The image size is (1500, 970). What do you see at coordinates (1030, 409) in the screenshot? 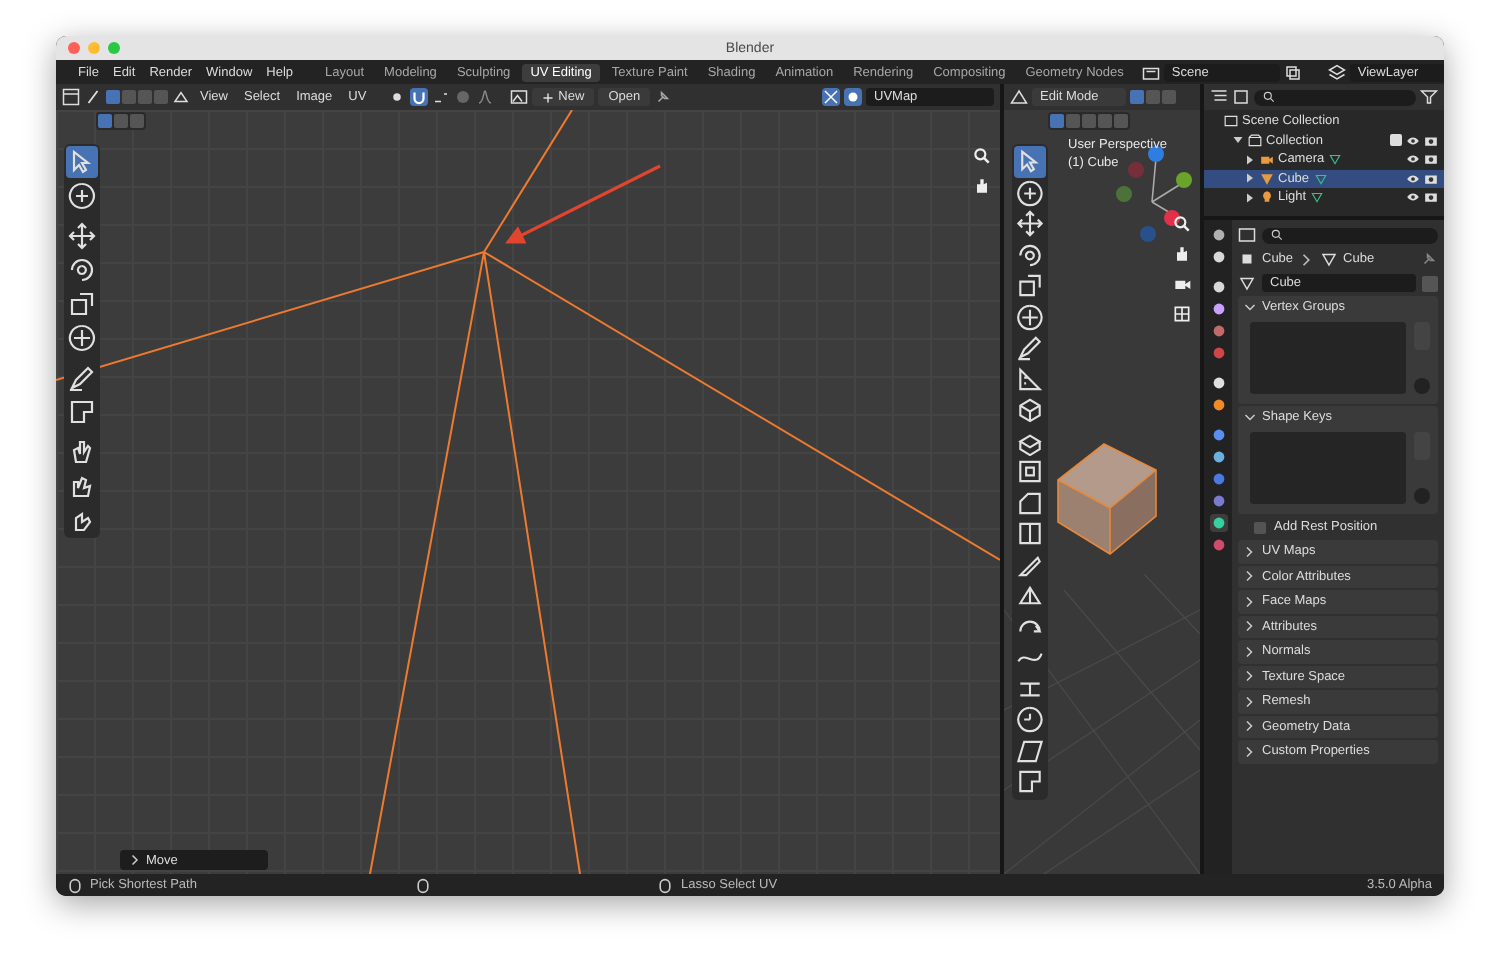
I see `add-cube-icon` at bounding box center [1030, 409].